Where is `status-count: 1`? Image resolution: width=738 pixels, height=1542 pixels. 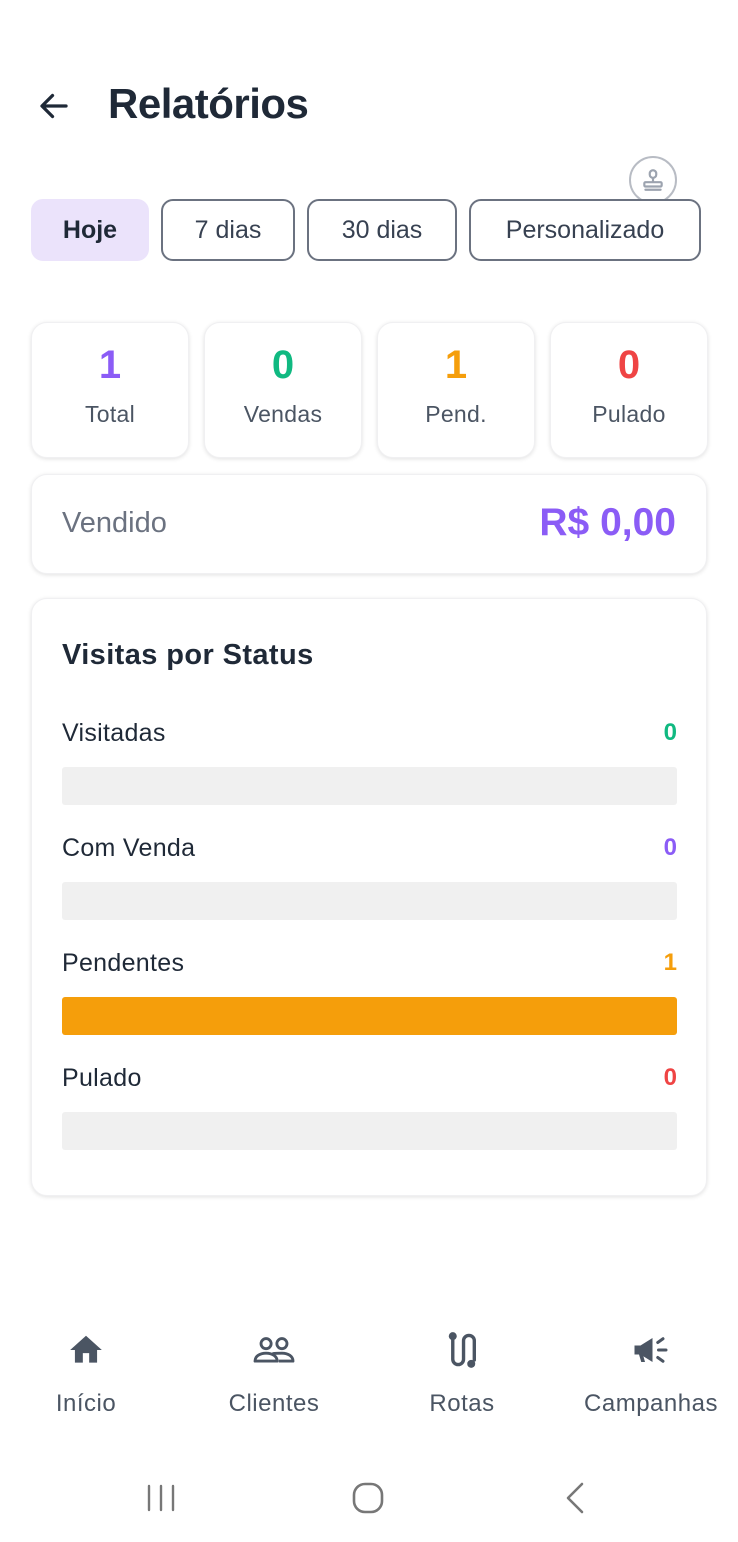 status-count: 1 is located at coordinates (670, 962).